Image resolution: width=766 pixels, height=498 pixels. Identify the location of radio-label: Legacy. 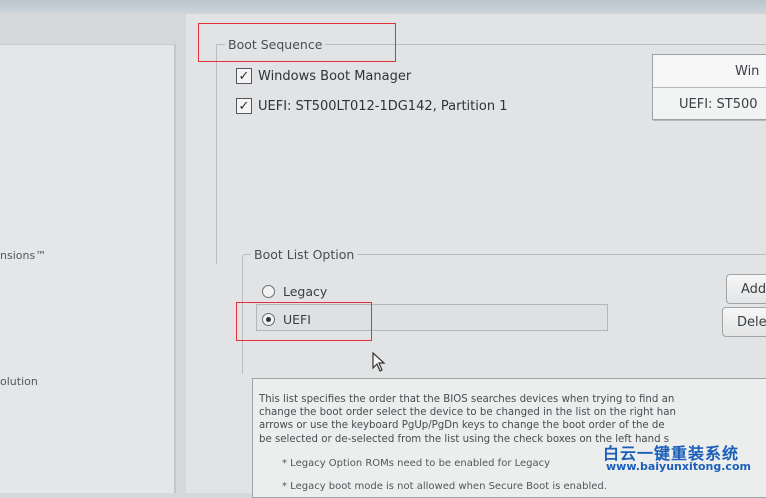
(305, 291).